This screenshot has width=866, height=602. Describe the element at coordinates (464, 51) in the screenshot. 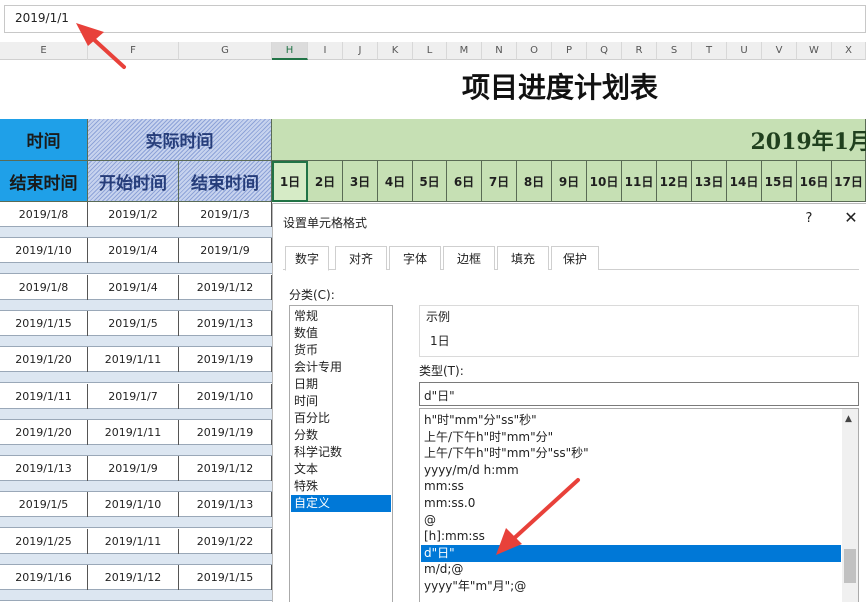

I see `column-header: M` at that location.